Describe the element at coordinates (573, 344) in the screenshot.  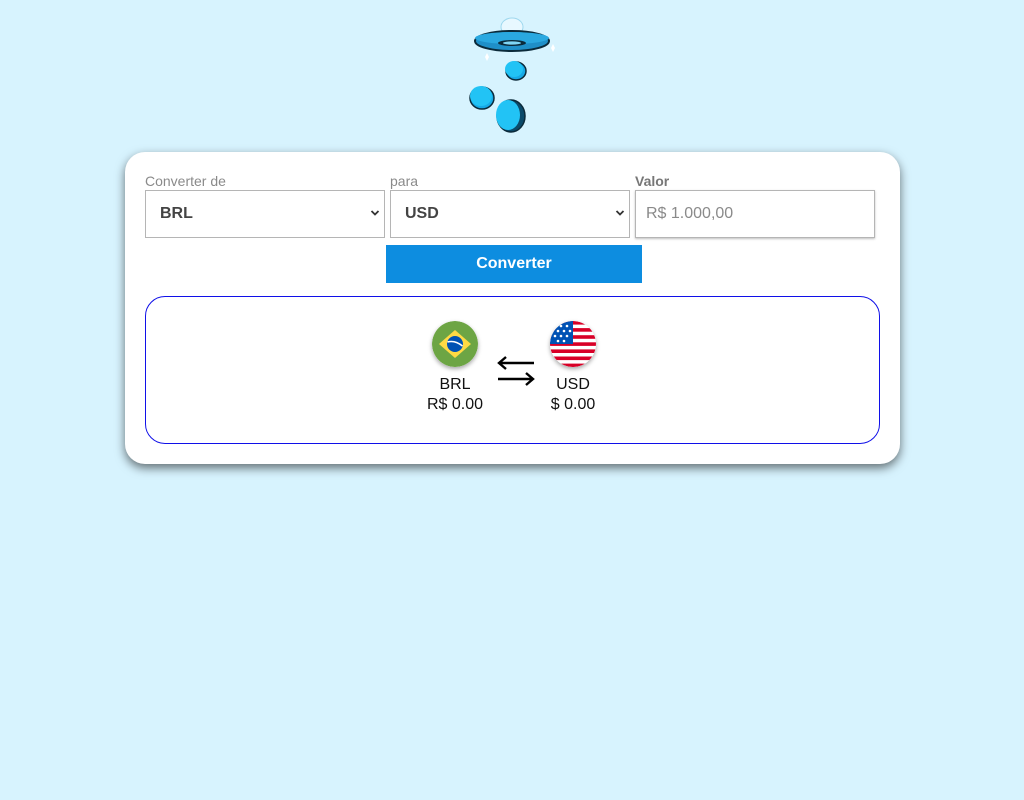
I see `usa-flag-icon` at that location.